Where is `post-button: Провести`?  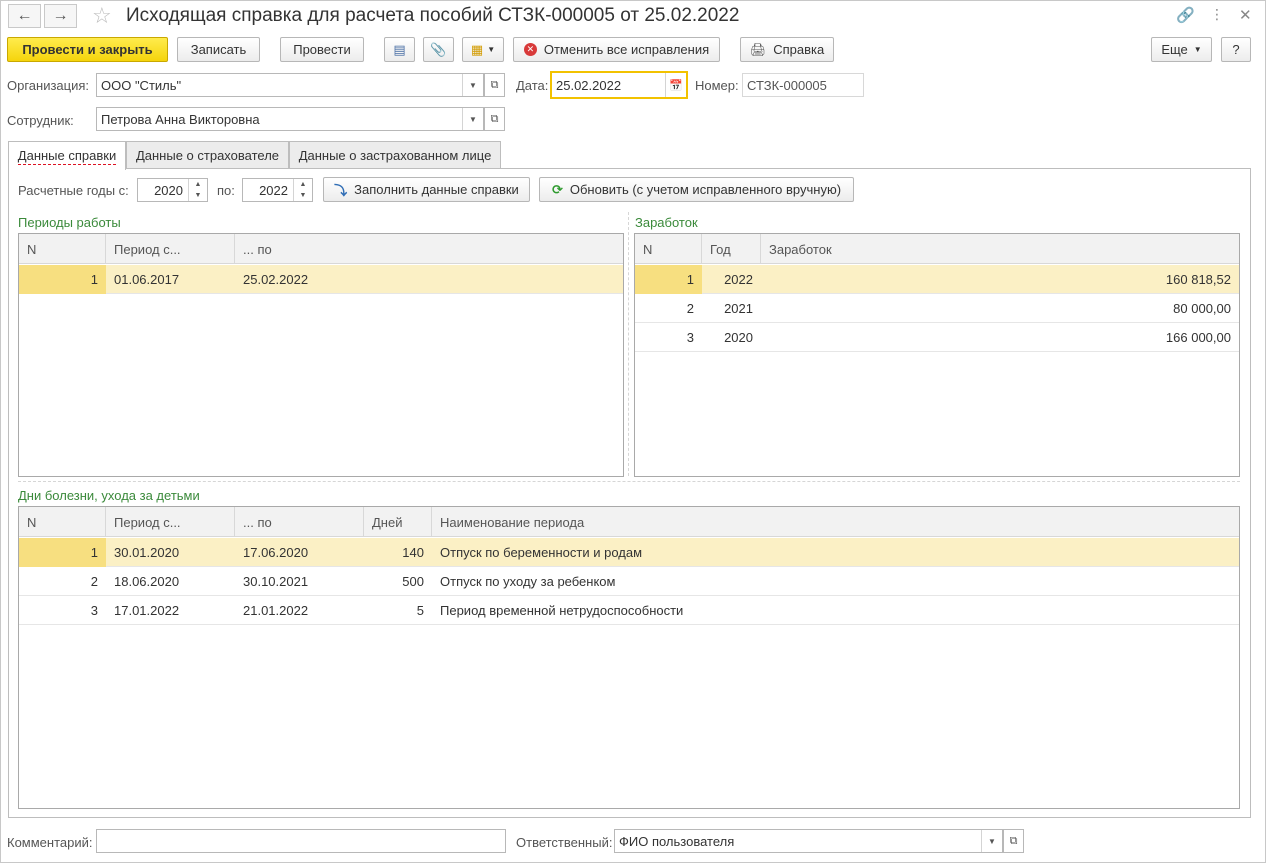
post-button: Провести is located at coordinates (322, 49).